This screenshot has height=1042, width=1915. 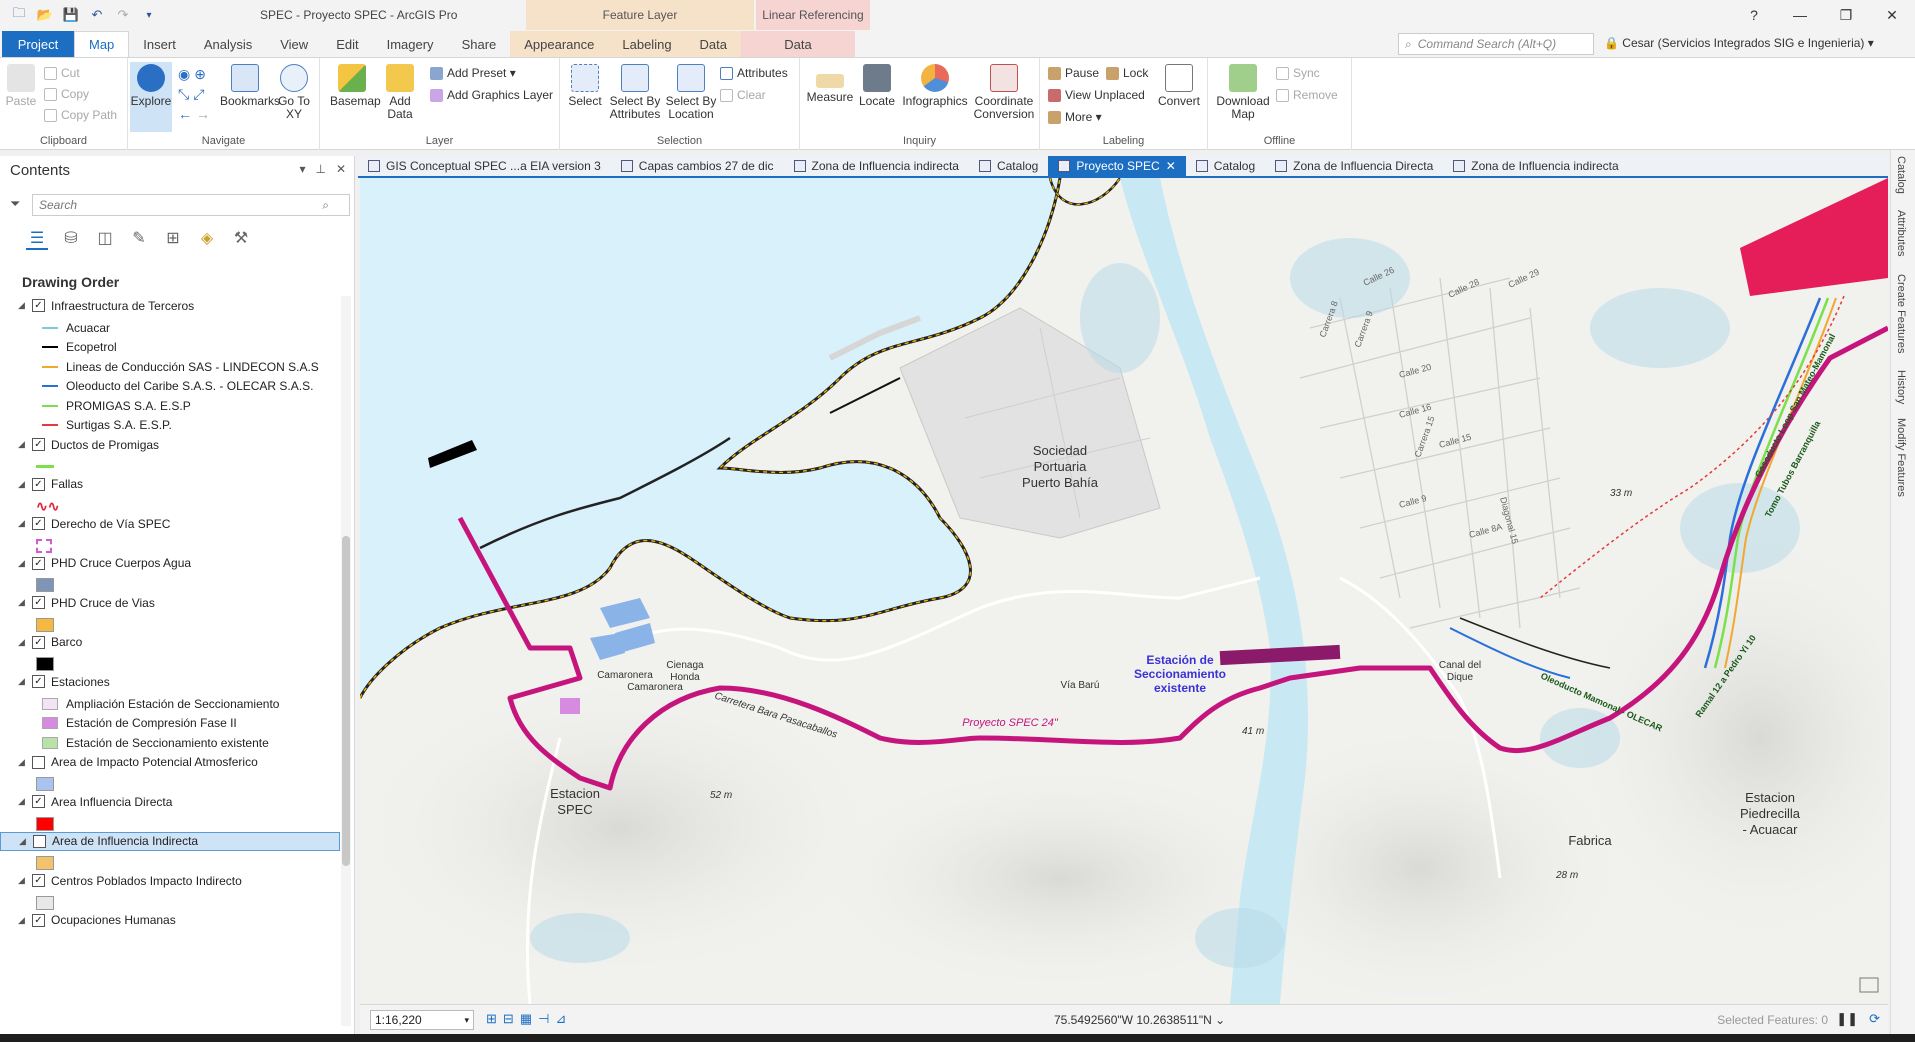 I want to click on locate-button: Locate, so click(x=877, y=86).